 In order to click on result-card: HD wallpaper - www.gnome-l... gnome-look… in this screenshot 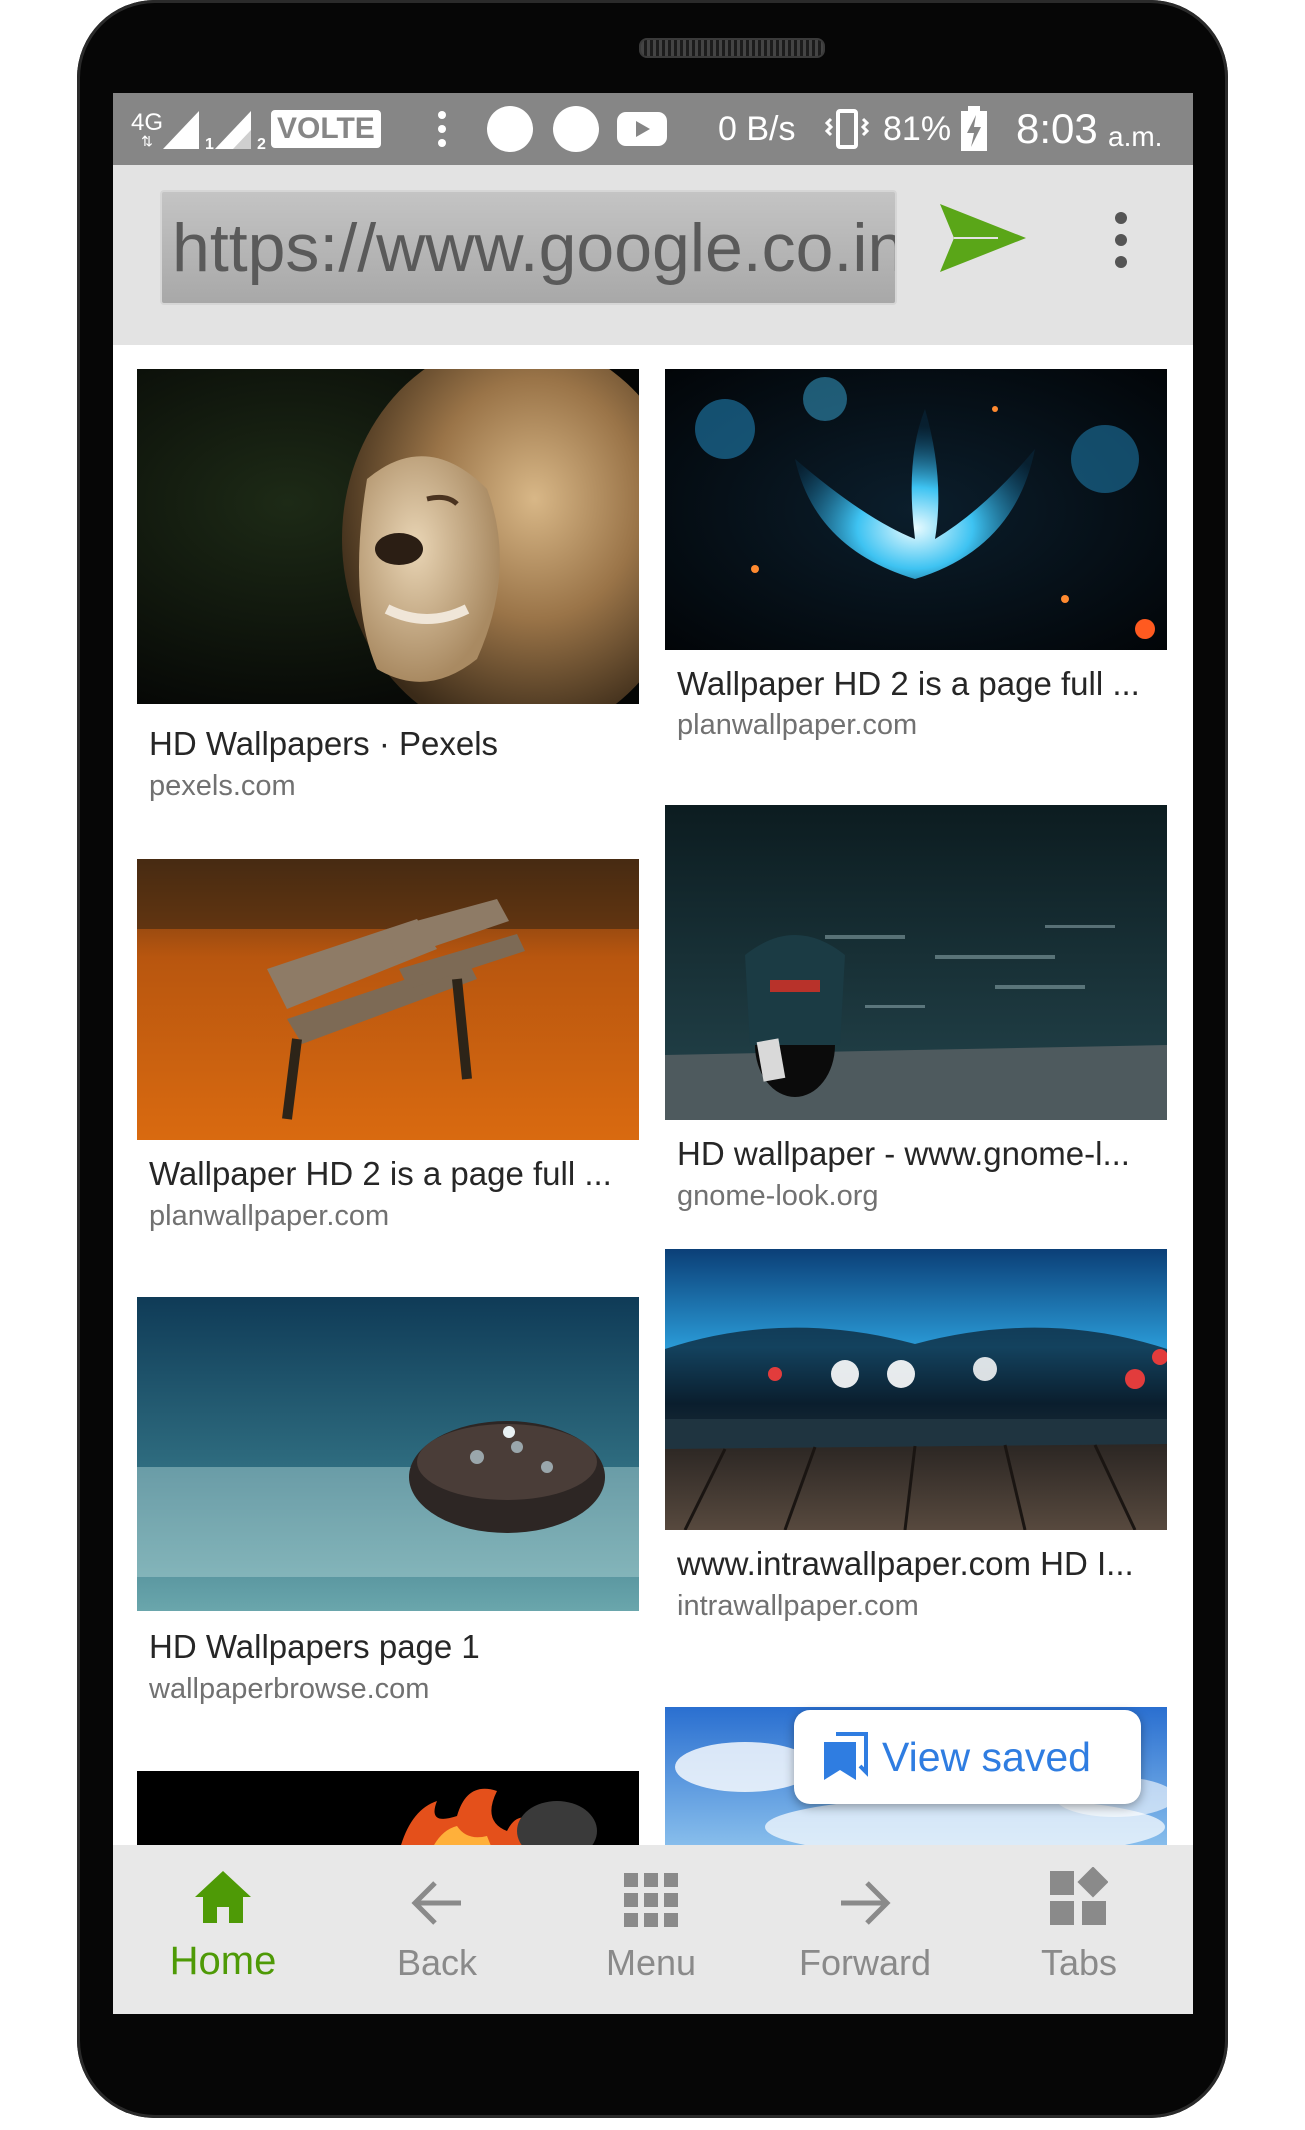, I will do `click(916, 1008)`.